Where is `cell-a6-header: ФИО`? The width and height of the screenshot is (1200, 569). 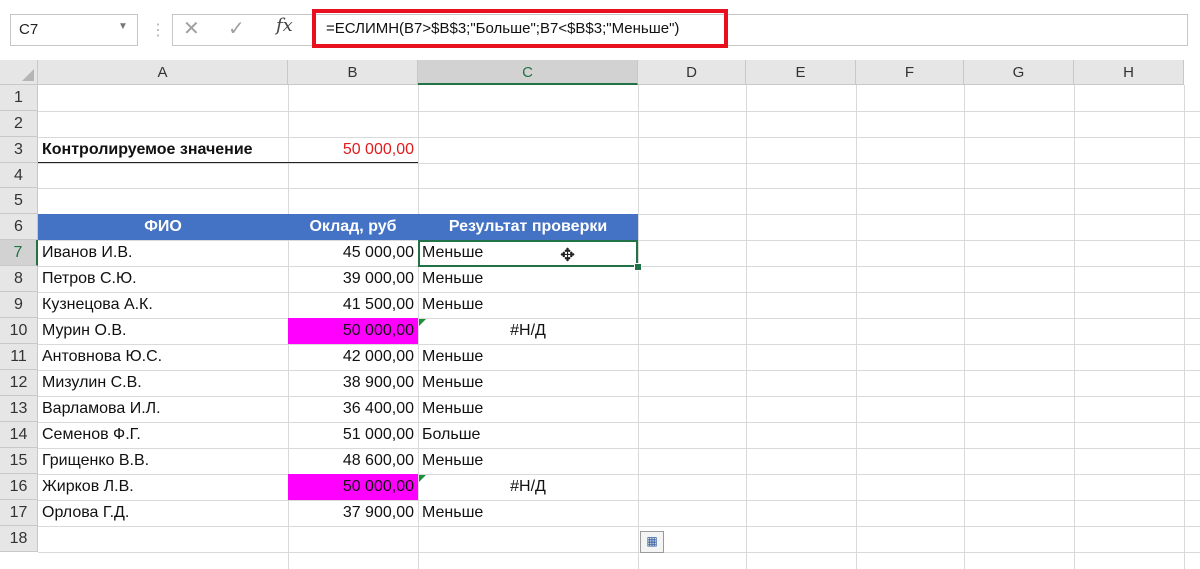 cell-a6-header: ФИО is located at coordinates (163, 227).